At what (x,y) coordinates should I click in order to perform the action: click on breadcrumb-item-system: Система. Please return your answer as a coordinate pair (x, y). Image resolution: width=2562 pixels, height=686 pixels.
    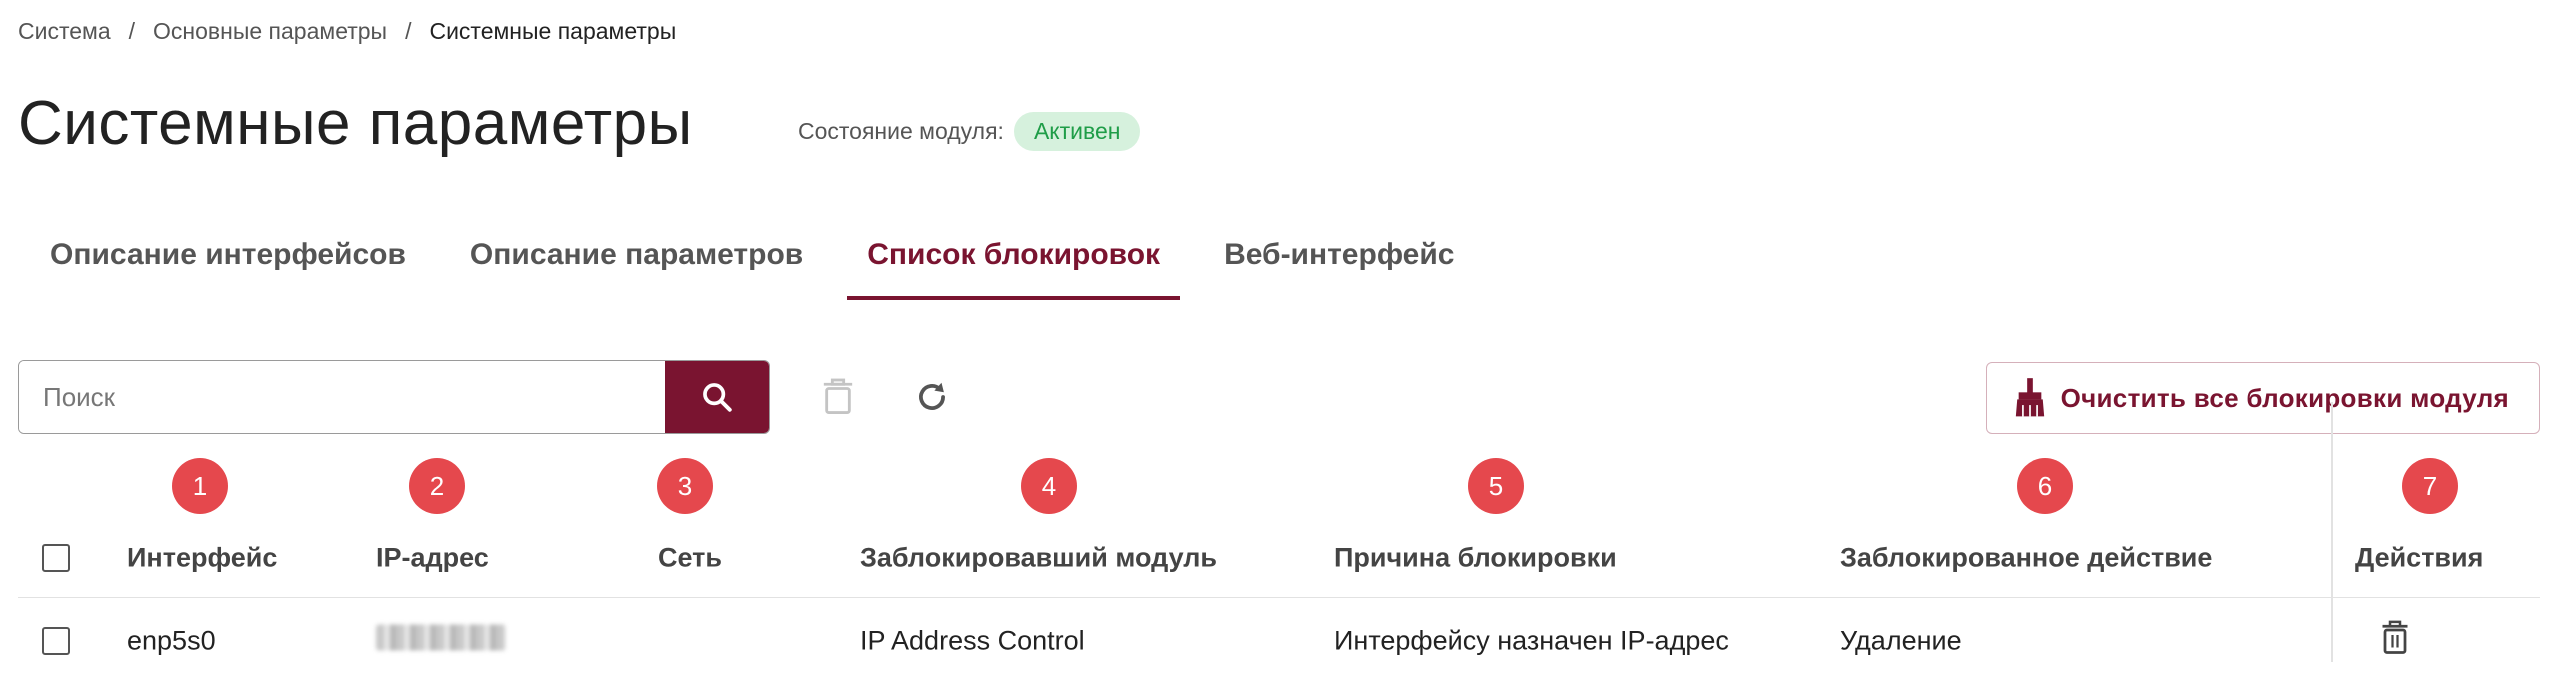
    Looking at the image, I should click on (64, 31).